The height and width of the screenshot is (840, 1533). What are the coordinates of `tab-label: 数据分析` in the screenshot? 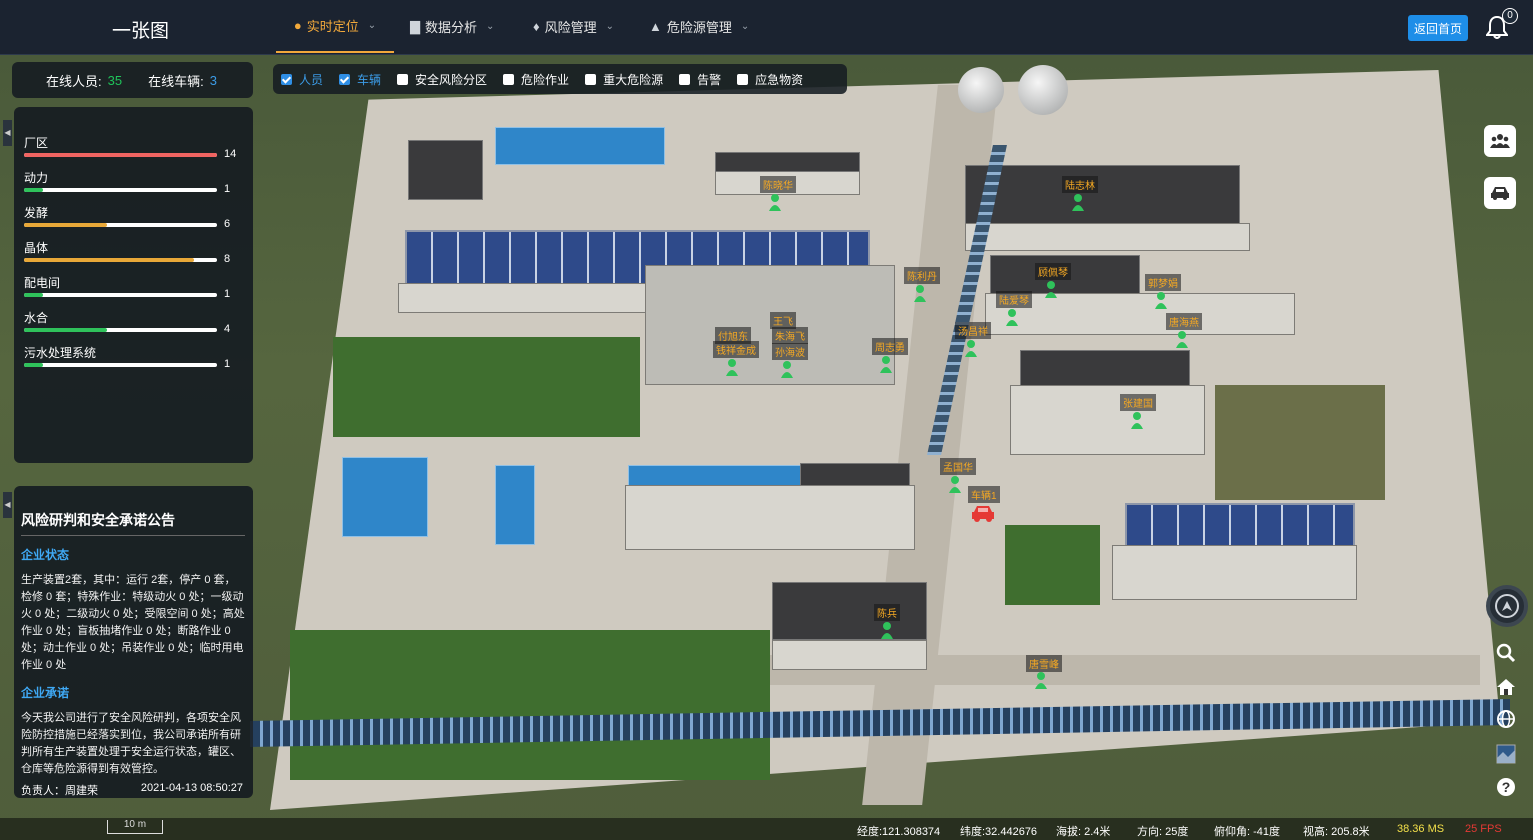 It's located at (451, 27).